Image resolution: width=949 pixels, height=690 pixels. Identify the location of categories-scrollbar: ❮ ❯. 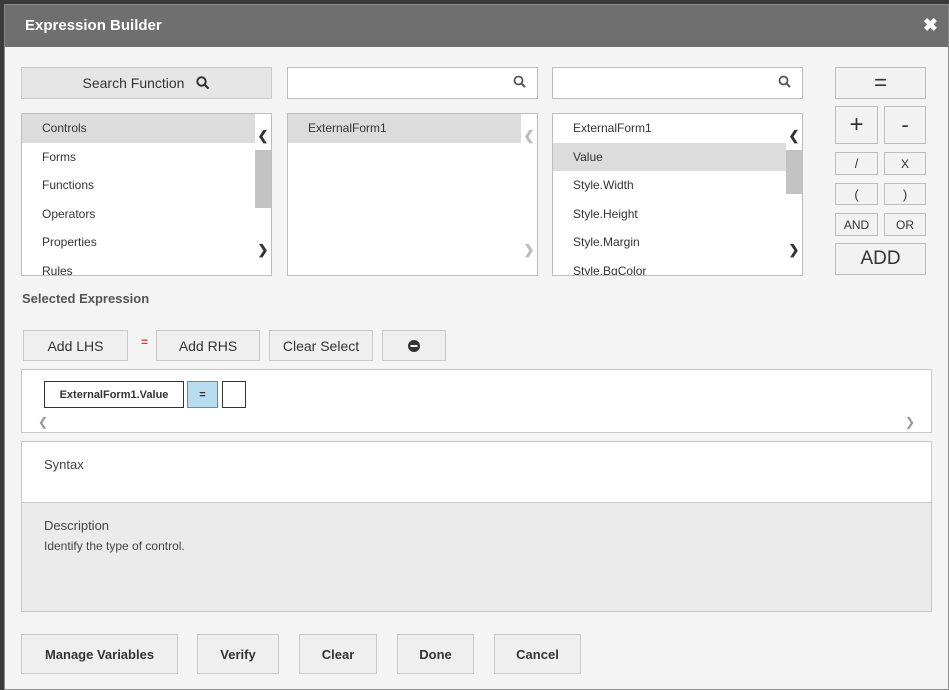
(263, 194).